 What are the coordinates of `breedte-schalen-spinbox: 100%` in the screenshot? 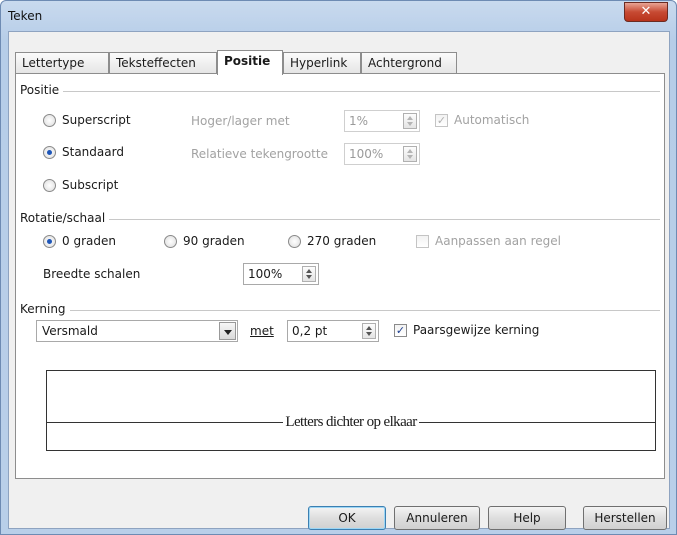 It's located at (281, 274).